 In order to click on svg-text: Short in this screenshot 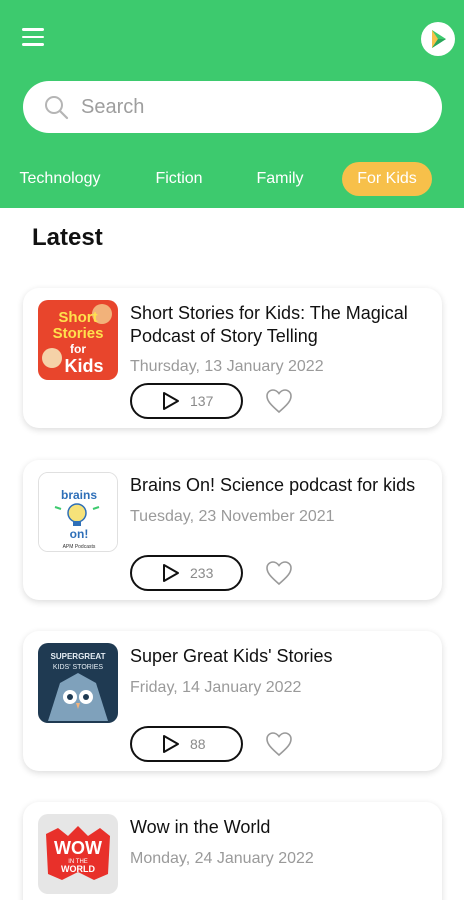, I will do `click(77, 317)`.